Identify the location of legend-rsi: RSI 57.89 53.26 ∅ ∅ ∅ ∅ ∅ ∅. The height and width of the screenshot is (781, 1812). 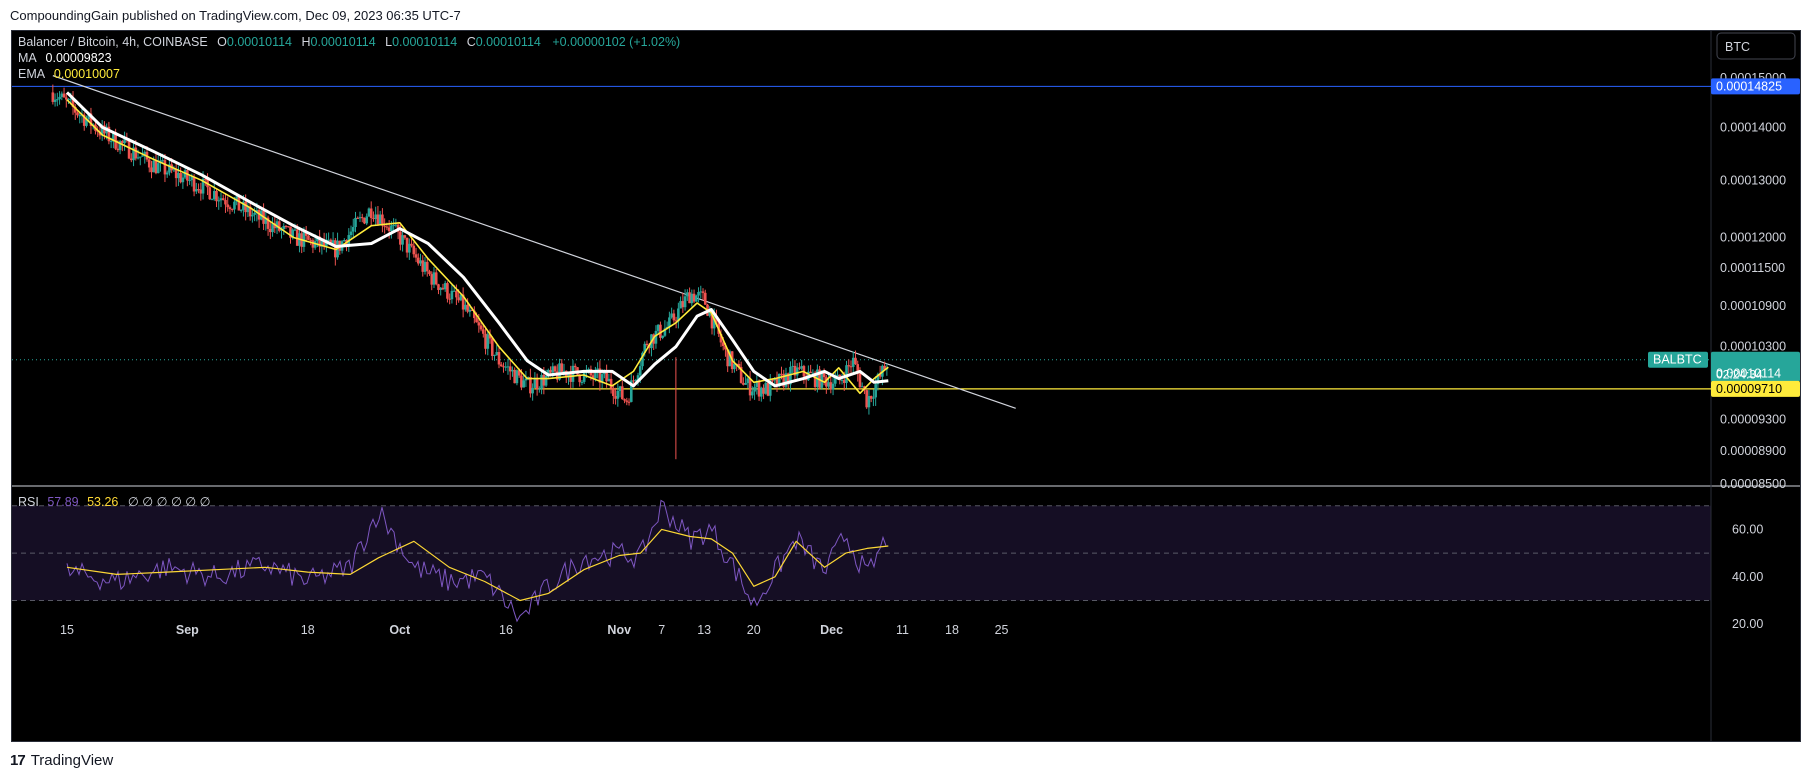
(114, 502).